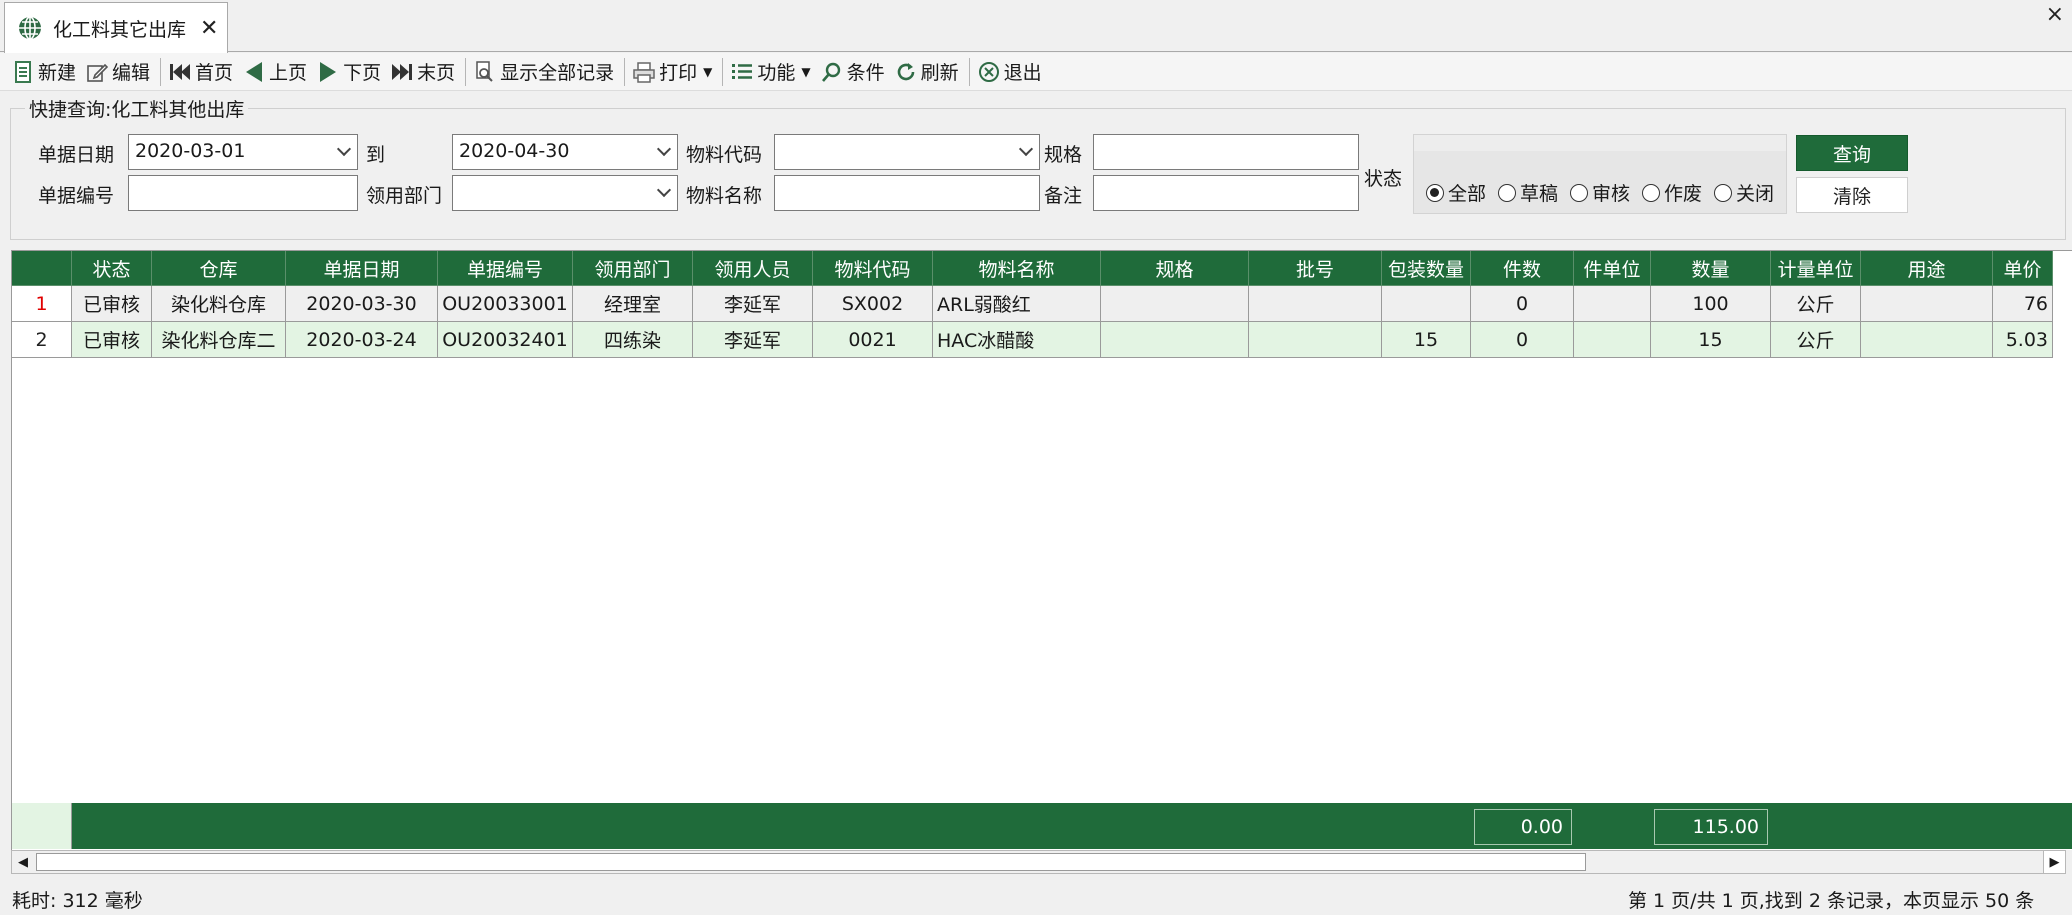 The height and width of the screenshot is (915, 2072). What do you see at coordinates (362, 268) in the screenshot?
I see `column-header: 单据日期` at bounding box center [362, 268].